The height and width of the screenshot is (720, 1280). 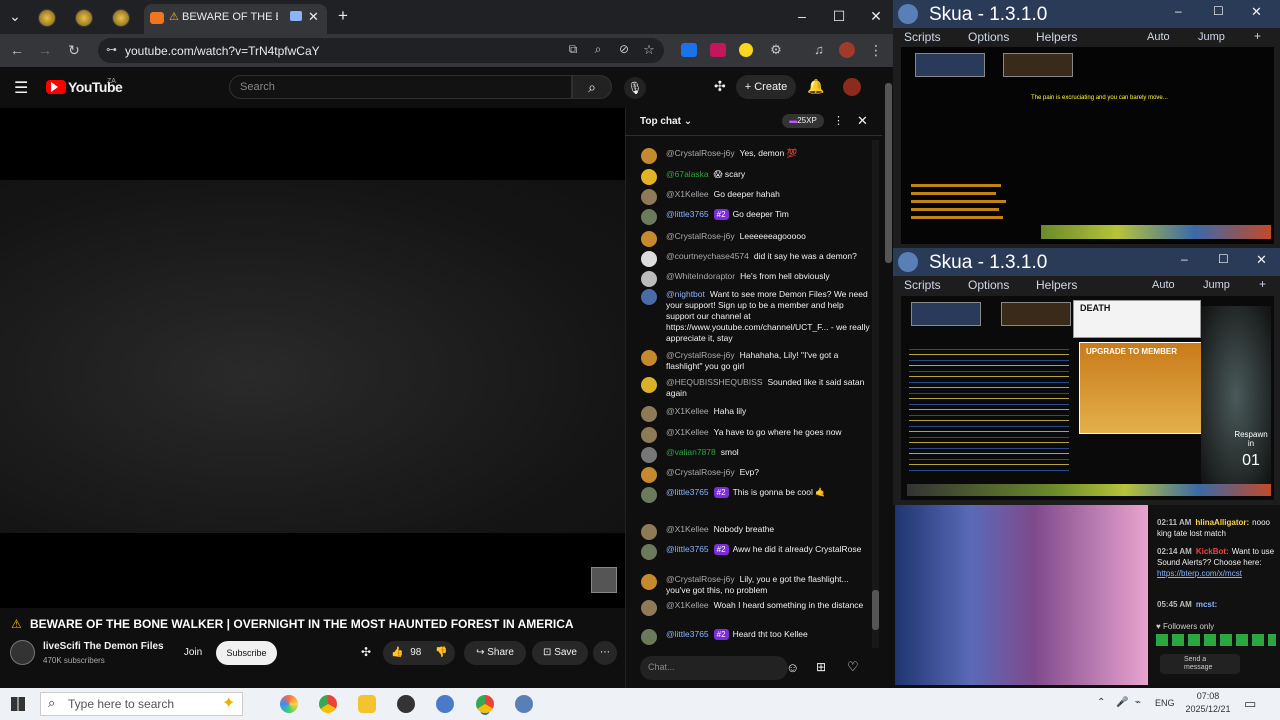 What do you see at coordinates (838, 120) in the screenshot?
I see `chat-options-icon: ⋮` at bounding box center [838, 120].